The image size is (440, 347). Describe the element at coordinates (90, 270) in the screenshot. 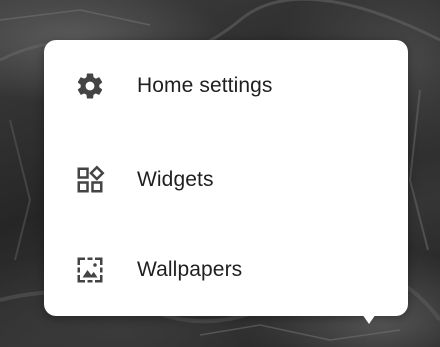

I see `wallpaper-icon` at that location.